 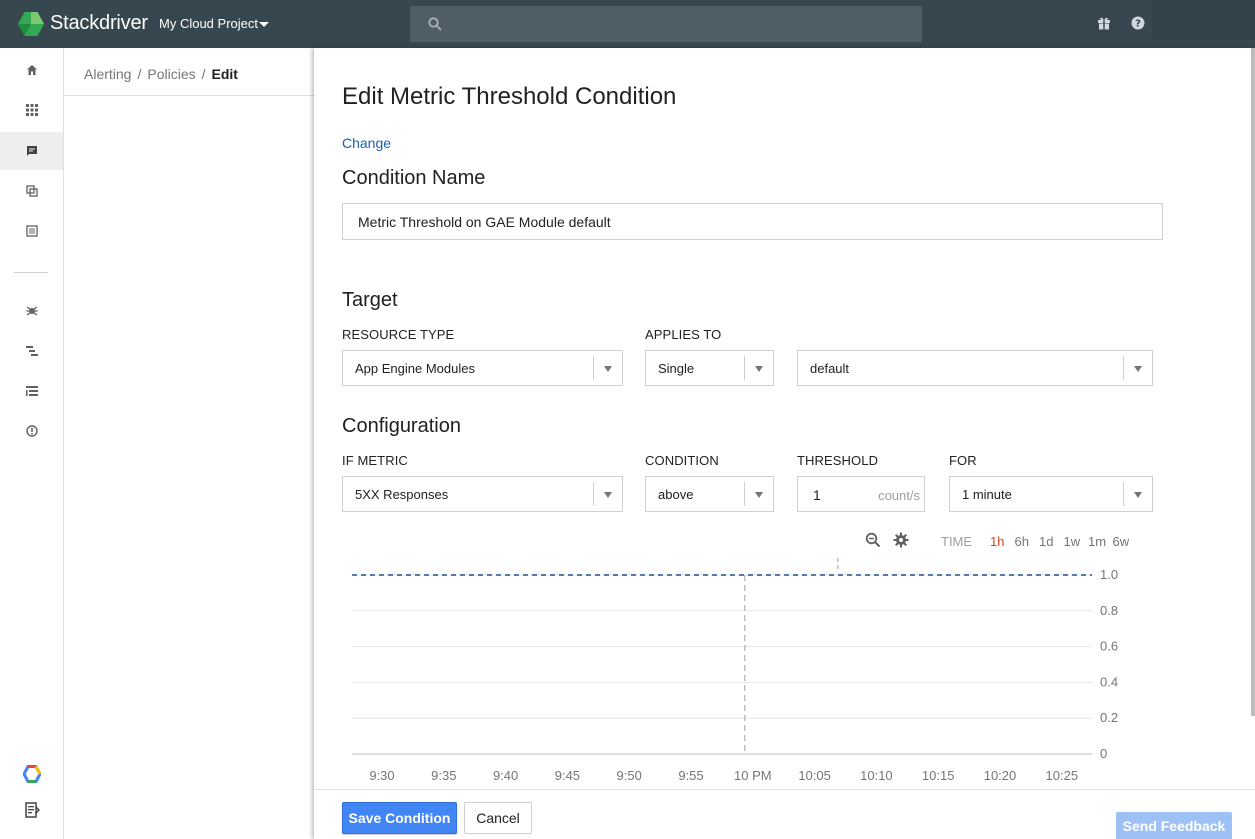 I want to click on save-condition-button: Save Condition, so click(x=399, y=818).